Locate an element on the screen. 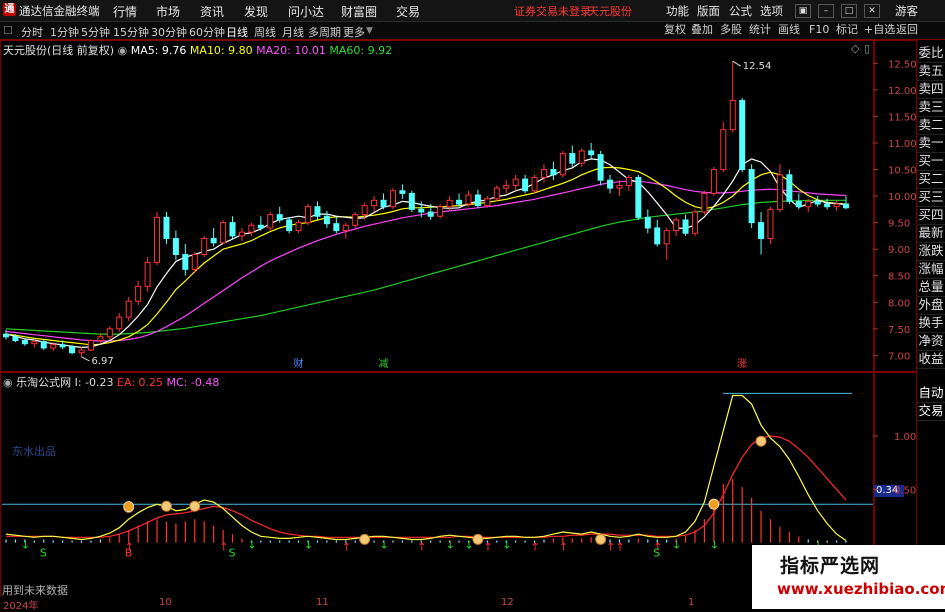 Image resolution: width=945 pixels, height=612 pixels. event-marker: 财 is located at coordinates (299, 363).